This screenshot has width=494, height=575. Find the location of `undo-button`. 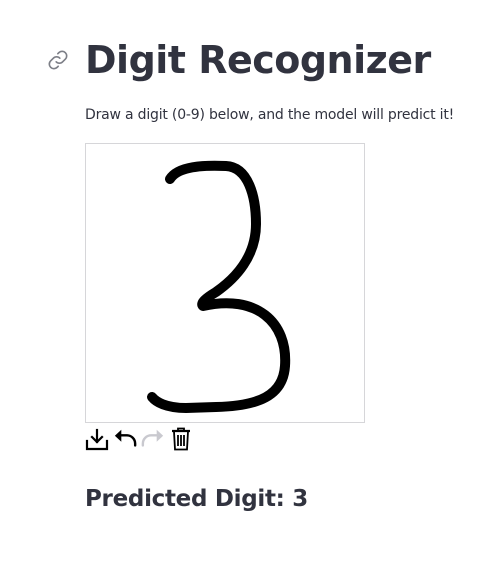

undo-button is located at coordinates (125, 439).